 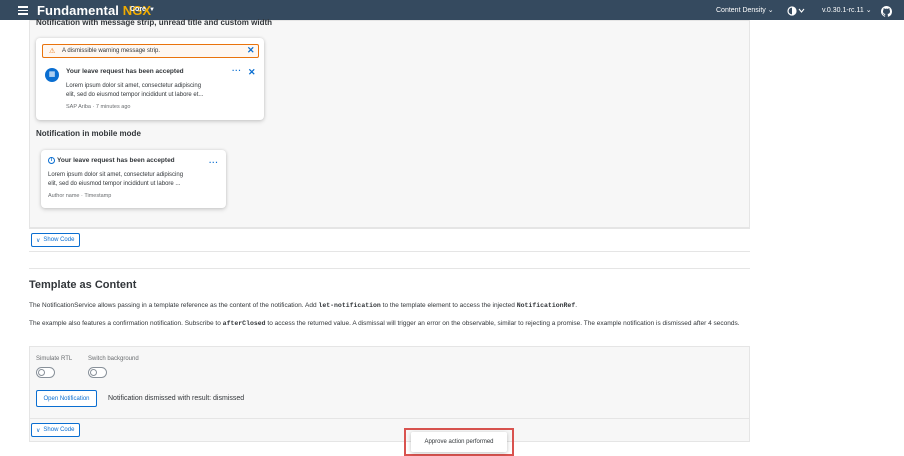 What do you see at coordinates (459, 442) in the screenshot?
I see `toast-message: Approve action performed` at bounding box center [459, 442].